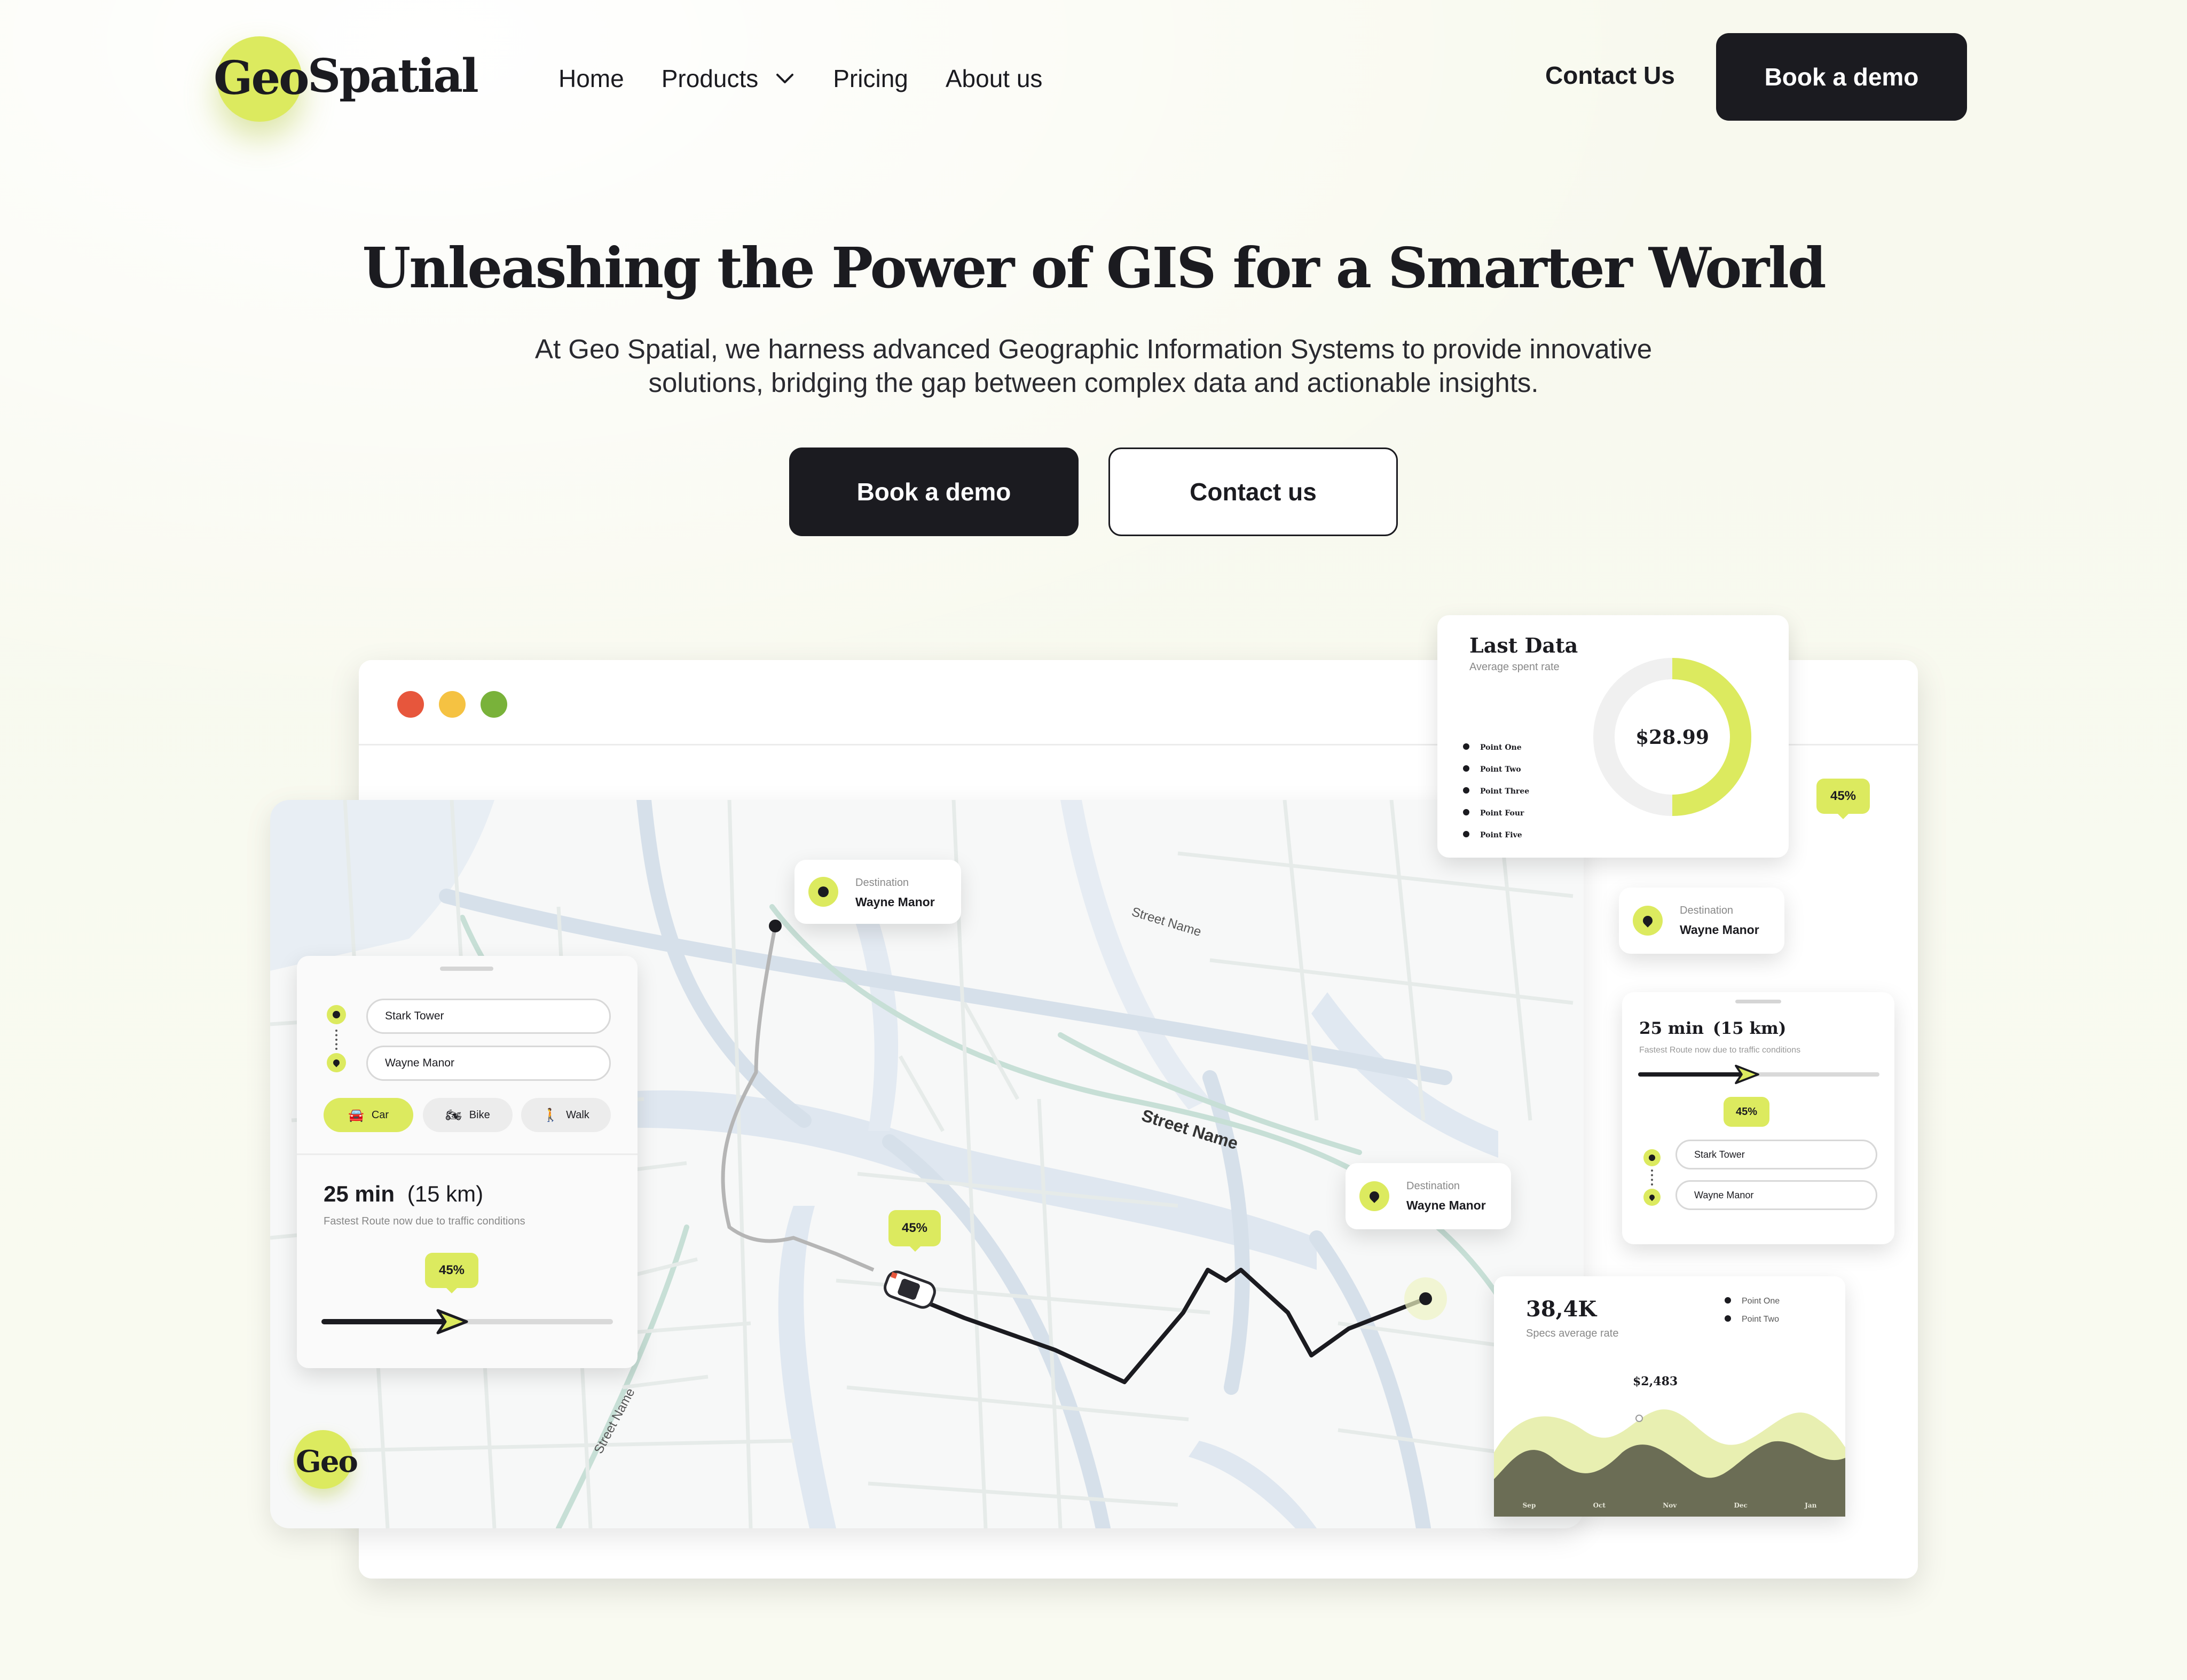 The height and width of the screenshot is (1680, 2187). Describe the element at coordinates (1529, 1505) in the screenshot. I see `month-label: Sep` at that location.